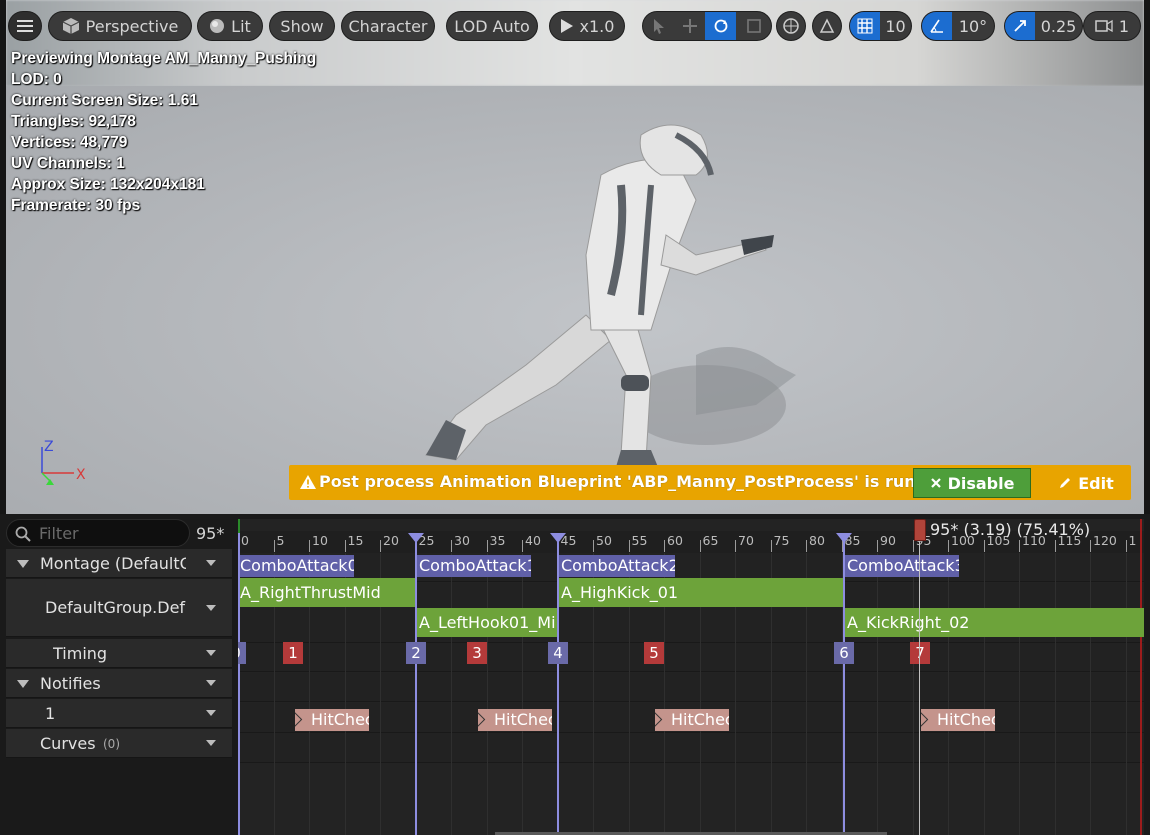 The height and width of the screenshot is (835, 1150). What do you see at coordinates (1086, 483) in the screenshot?
I see `edit-button: Edit` at bounding box center [1086, 483].